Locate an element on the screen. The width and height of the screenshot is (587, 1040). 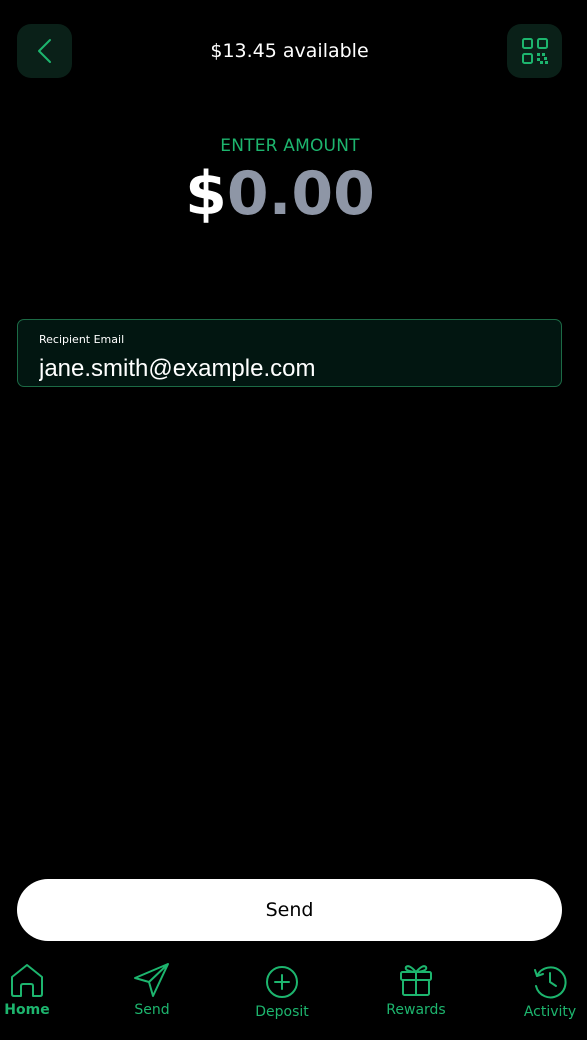
currency-symbol: $ is located at coordinates (206, 194).